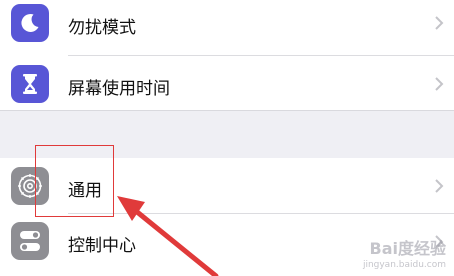 This screenshot has height=276, width=454. Describe the element at coordinates (74, 181) in the screenshot. I see `highlight-box` at that location.